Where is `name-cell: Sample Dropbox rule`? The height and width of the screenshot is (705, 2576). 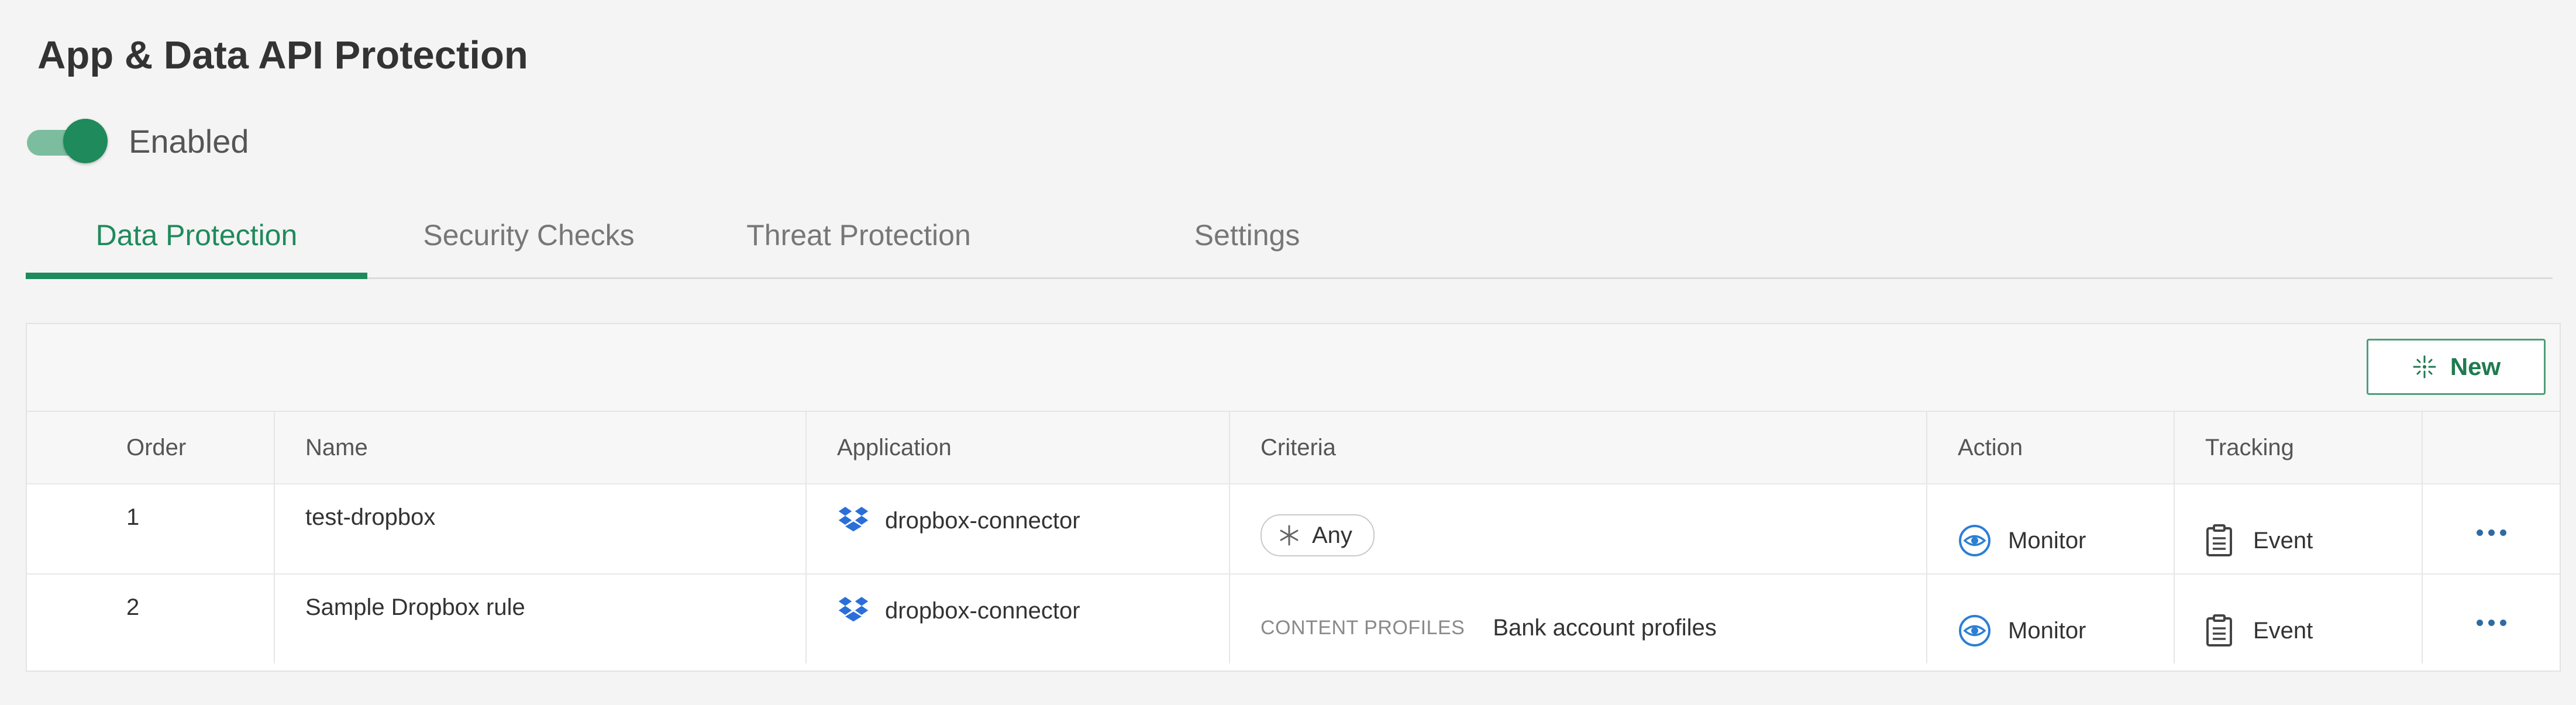 name-cell: Sample Dropbox rule is located at coordinates (541, 619).